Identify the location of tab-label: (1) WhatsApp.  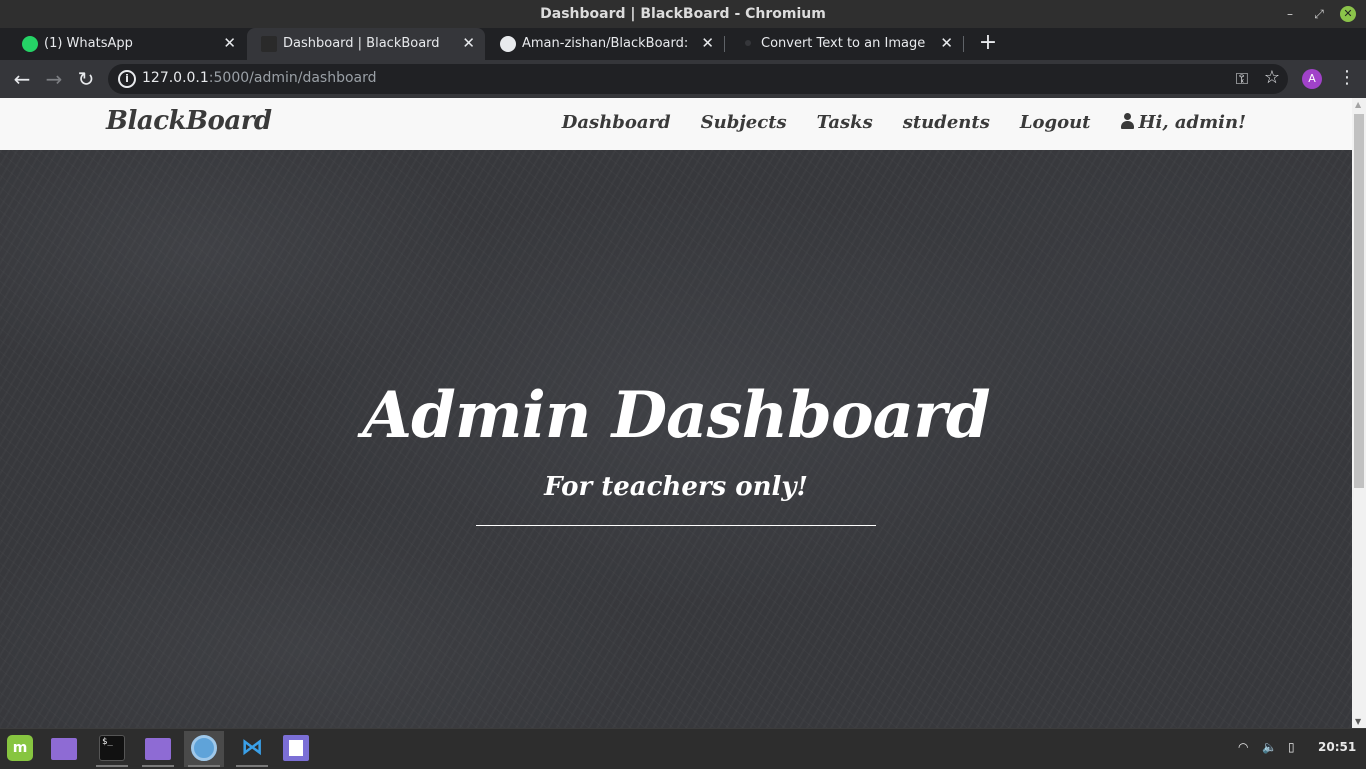
(88, 43).